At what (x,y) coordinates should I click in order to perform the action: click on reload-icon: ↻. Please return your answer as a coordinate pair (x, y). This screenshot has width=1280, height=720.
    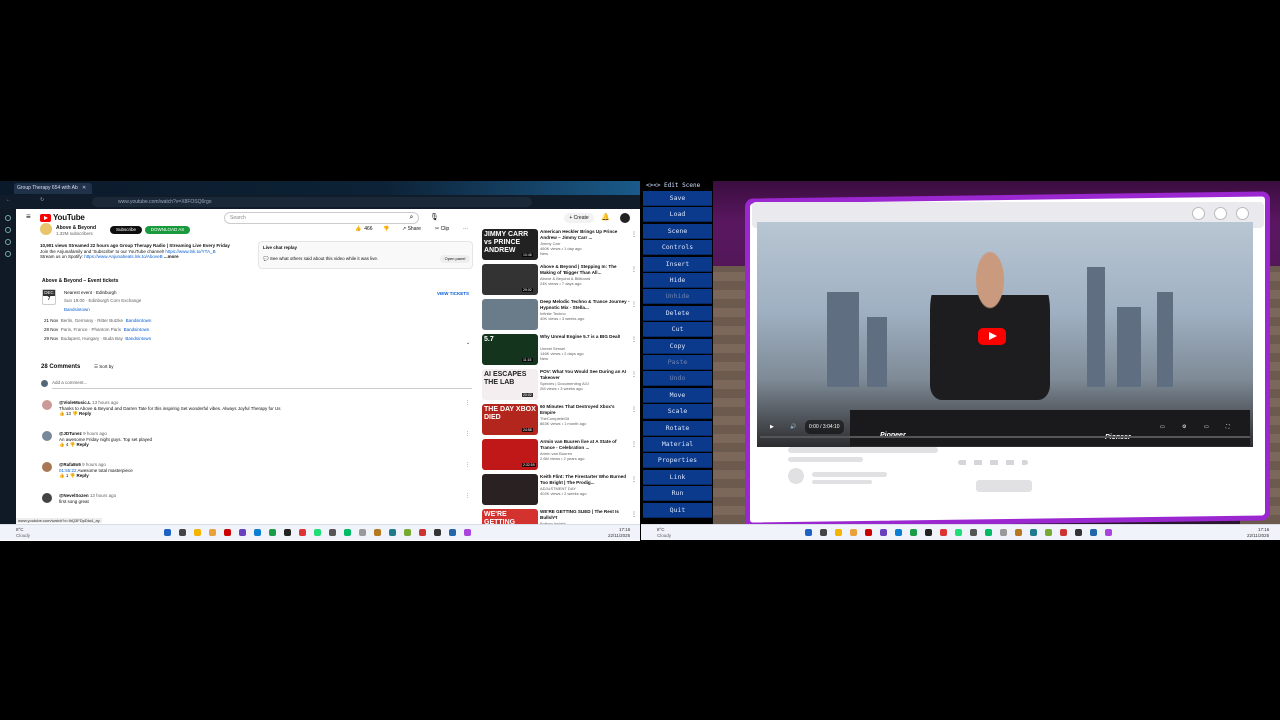
    Looking at the image, I should click on (42, 200).